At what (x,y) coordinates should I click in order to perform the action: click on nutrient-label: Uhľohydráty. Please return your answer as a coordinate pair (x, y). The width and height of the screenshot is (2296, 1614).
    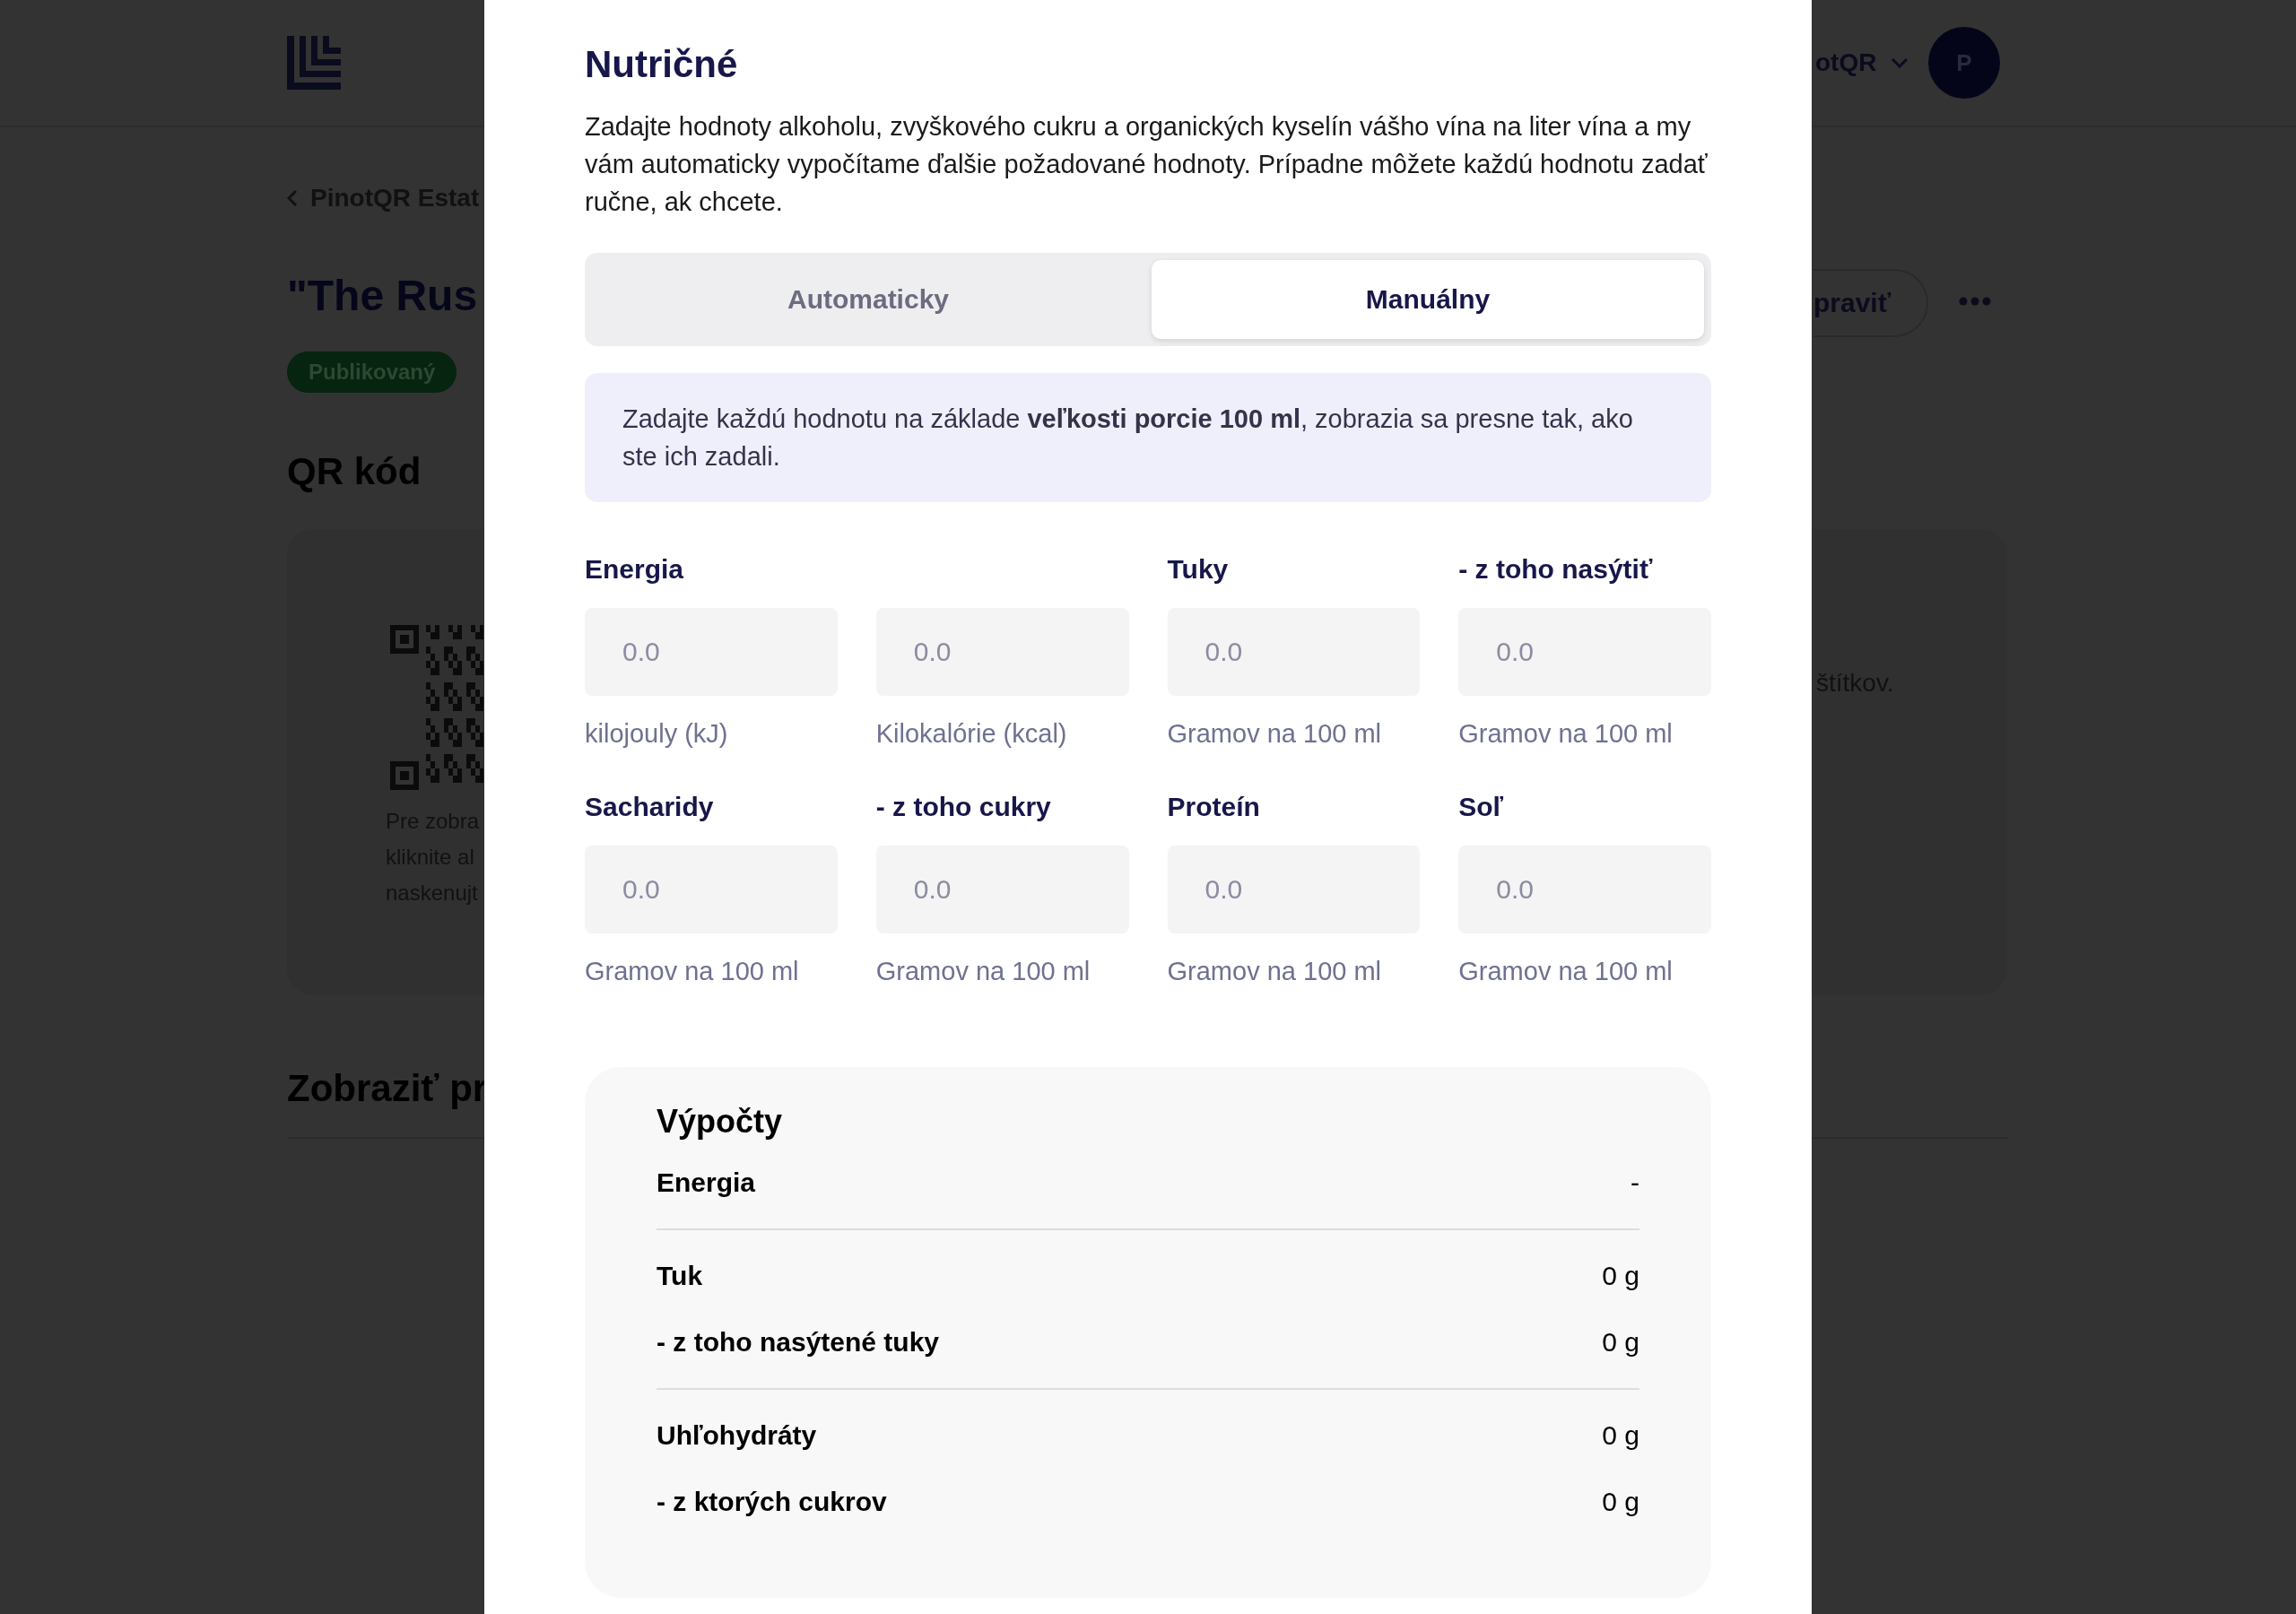
    Looking at the image, I should click on (737, 1435).